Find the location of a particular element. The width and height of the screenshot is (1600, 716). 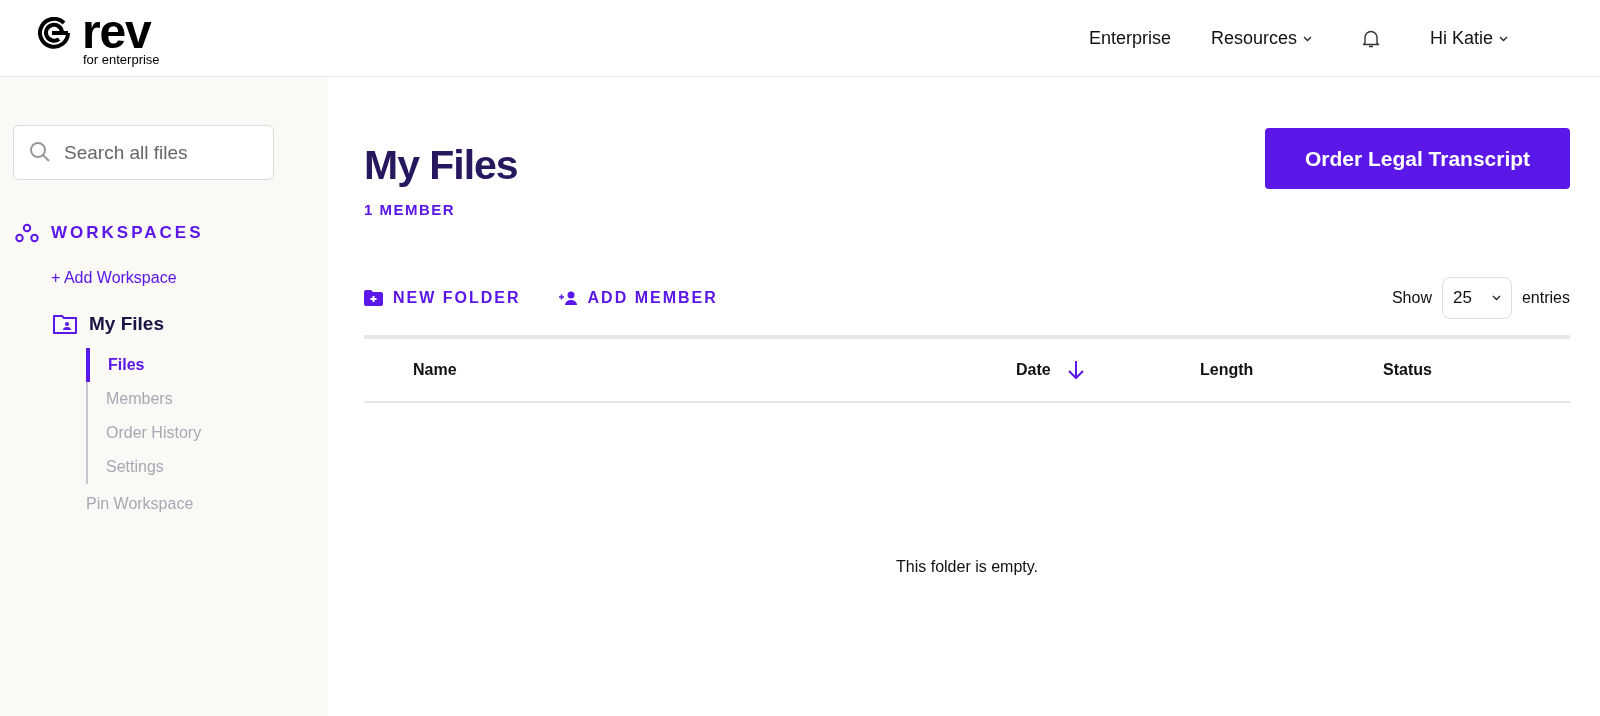

notifications-button is located at coordinates (1370, 38).